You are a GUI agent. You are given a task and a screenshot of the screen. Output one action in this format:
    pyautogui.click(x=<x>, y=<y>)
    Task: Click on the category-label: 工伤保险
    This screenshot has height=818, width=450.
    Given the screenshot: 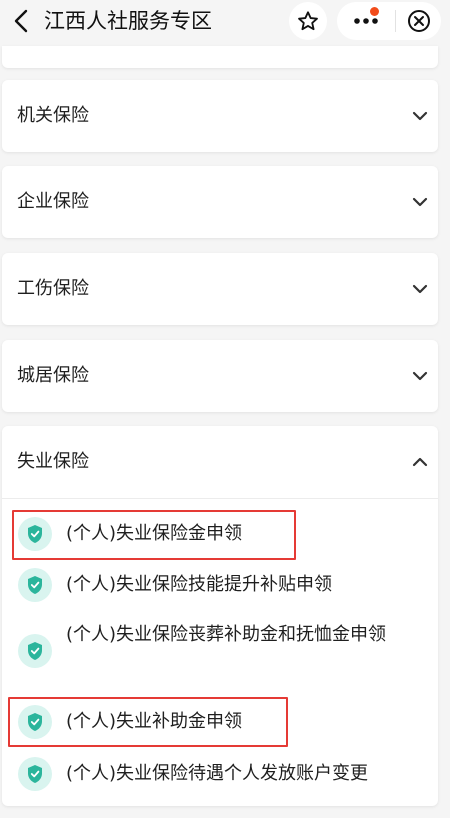 What is the action you would take?
    pyautogui.click(x=53, y=288)
    